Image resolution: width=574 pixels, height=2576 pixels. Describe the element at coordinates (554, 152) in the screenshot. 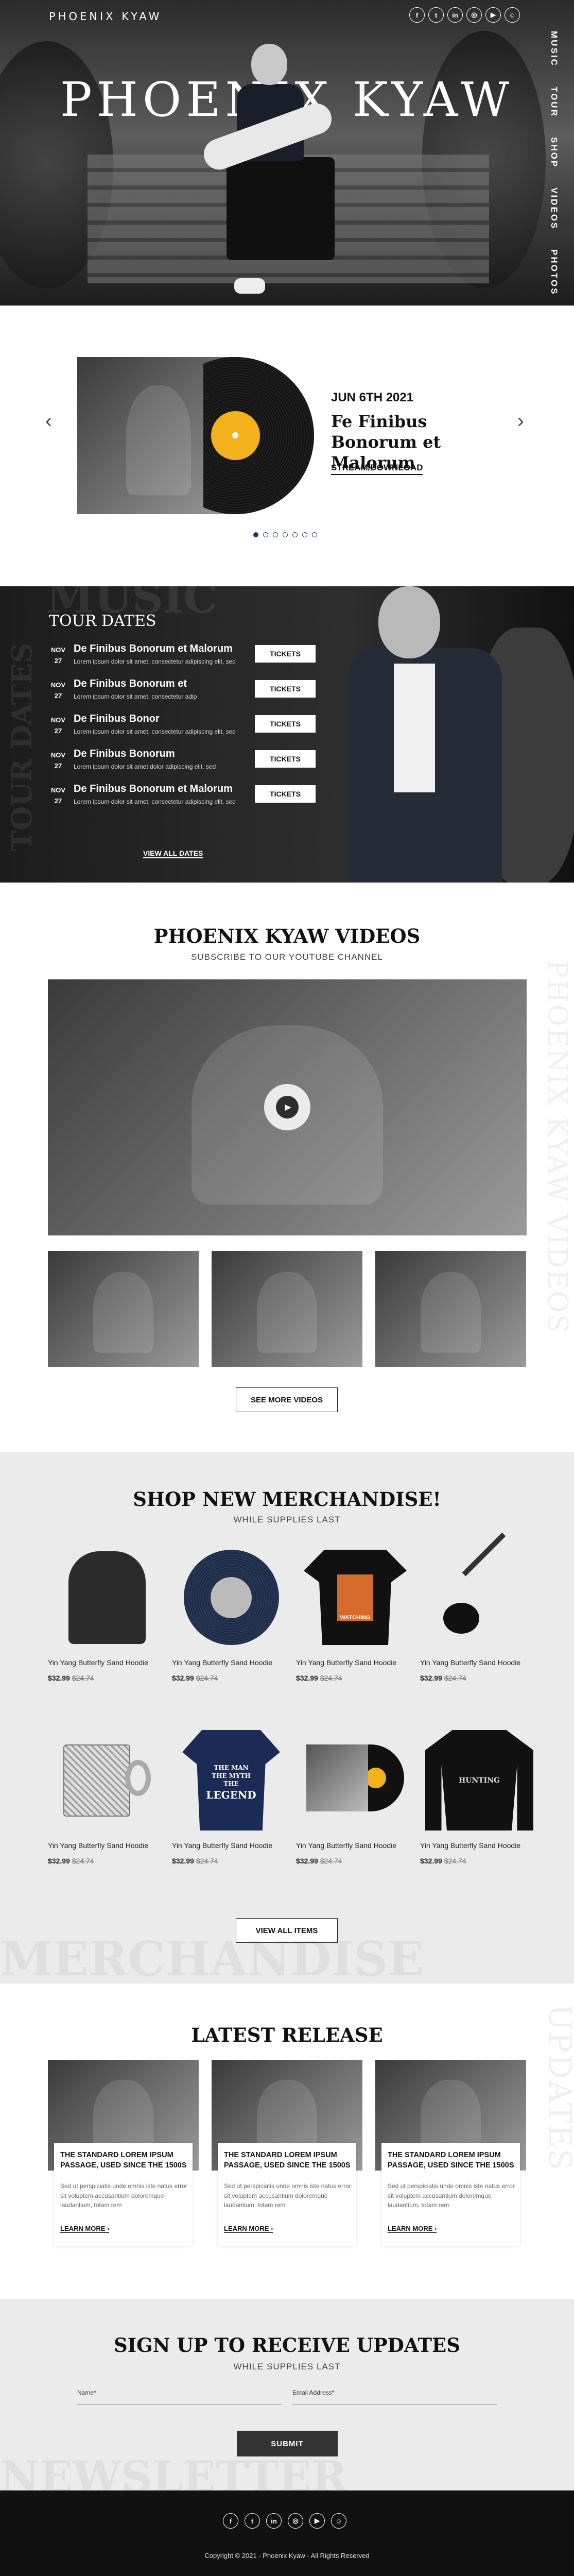

I see `side-nav-shop: SHOP` at that location.